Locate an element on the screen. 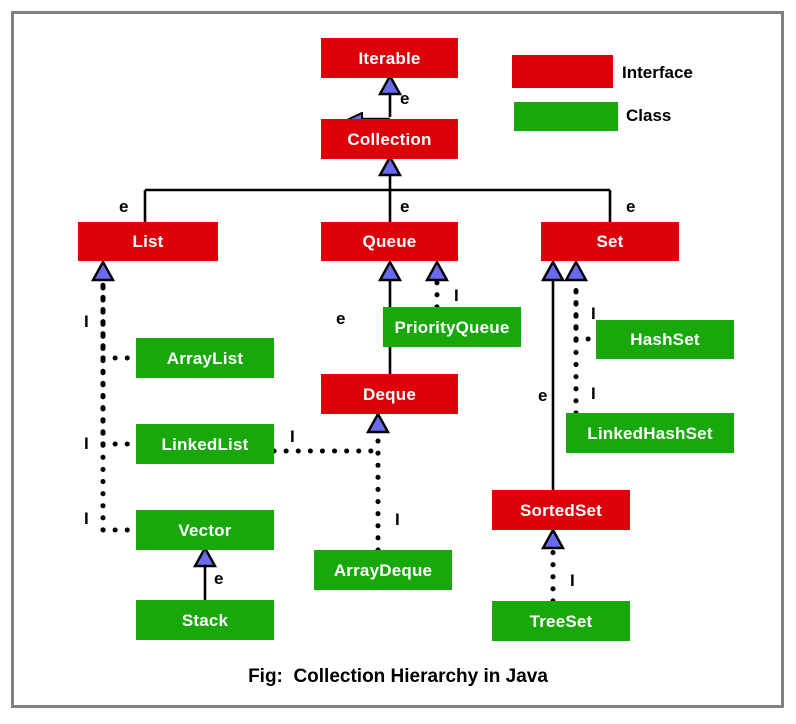 This screenshot has height=724, width=796. edge-label-linkedlist-deque: I is located at coordinates (292, 436).